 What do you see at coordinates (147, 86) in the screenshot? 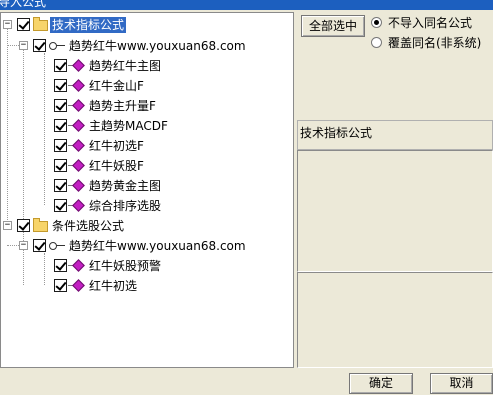
I see `tree-leaf: 红牛金山F` at bounding box center [147, 86].